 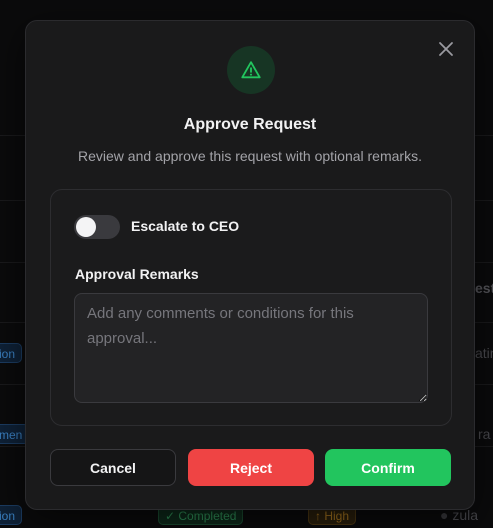 I want to click on cancel-button: Cancel, so click(x=113, y=467).